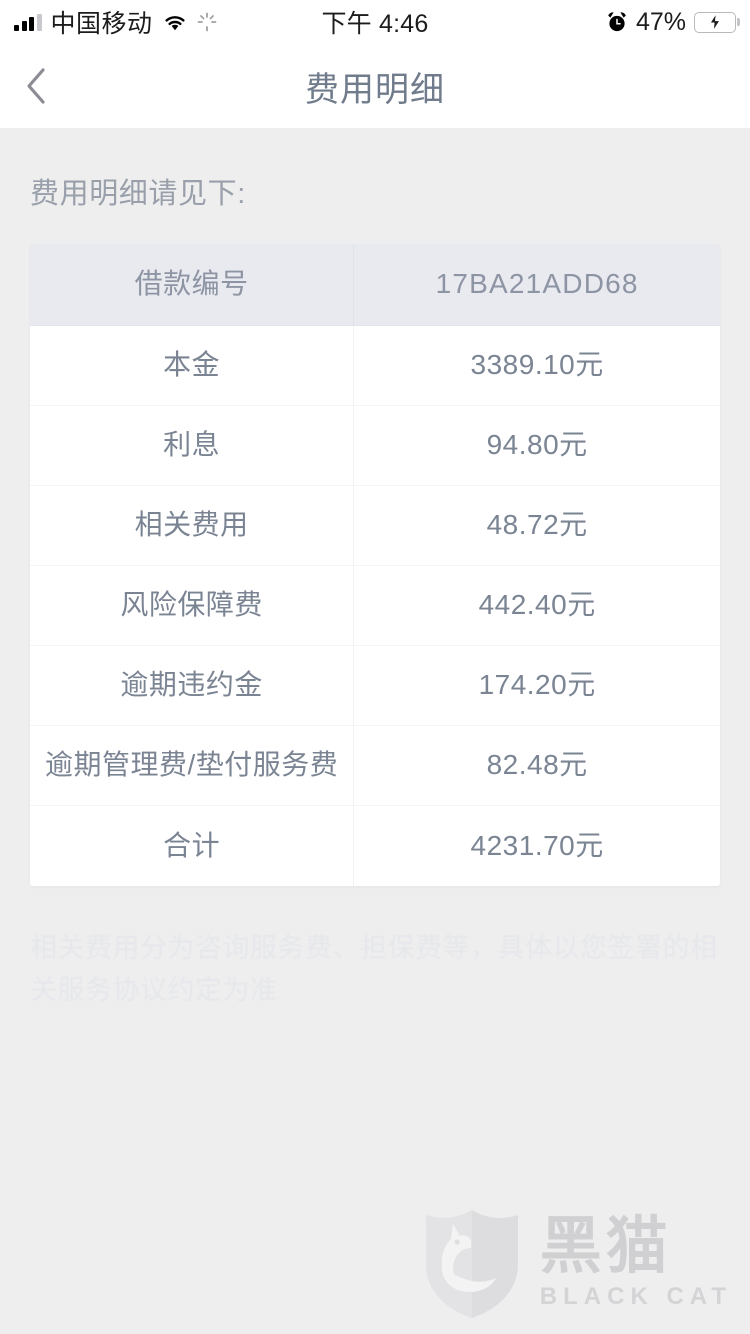 This screenshot has height=1334, width=750. I want to click on watermark-text: 黑猫 BLACK CAT, so click(635, 1260).